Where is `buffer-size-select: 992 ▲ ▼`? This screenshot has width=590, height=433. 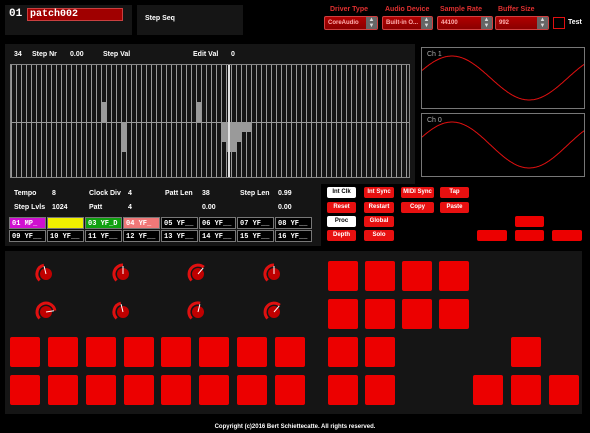
buffer-size-select: 992 ▲ ▼ is located at coordinates (522, 23).